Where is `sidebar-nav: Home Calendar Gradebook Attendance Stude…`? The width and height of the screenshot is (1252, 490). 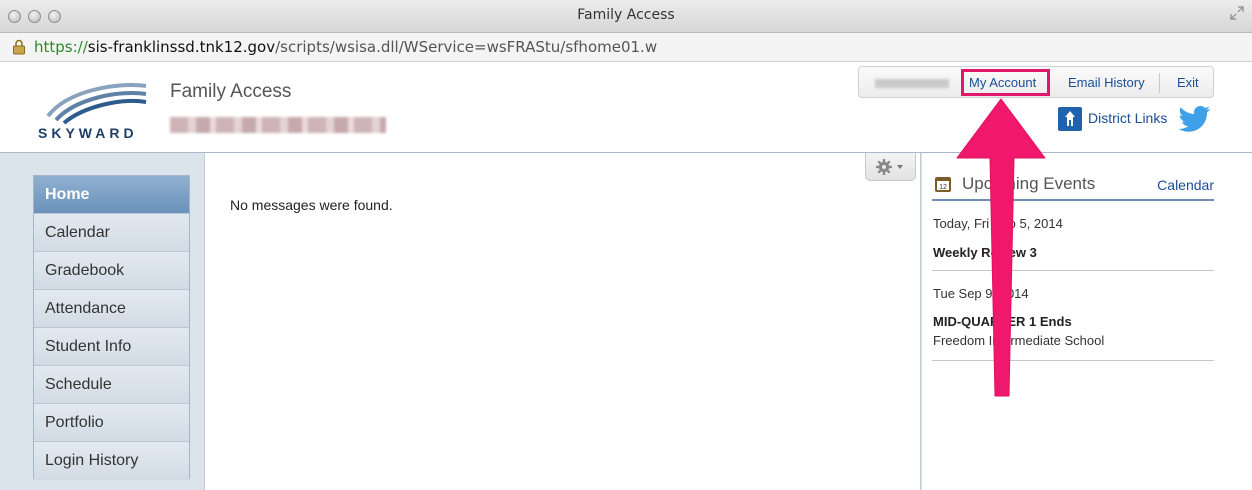 sidebar-nav: Home Calendar Gradebook Attendance Stude… is located at coordinates (111, 327).